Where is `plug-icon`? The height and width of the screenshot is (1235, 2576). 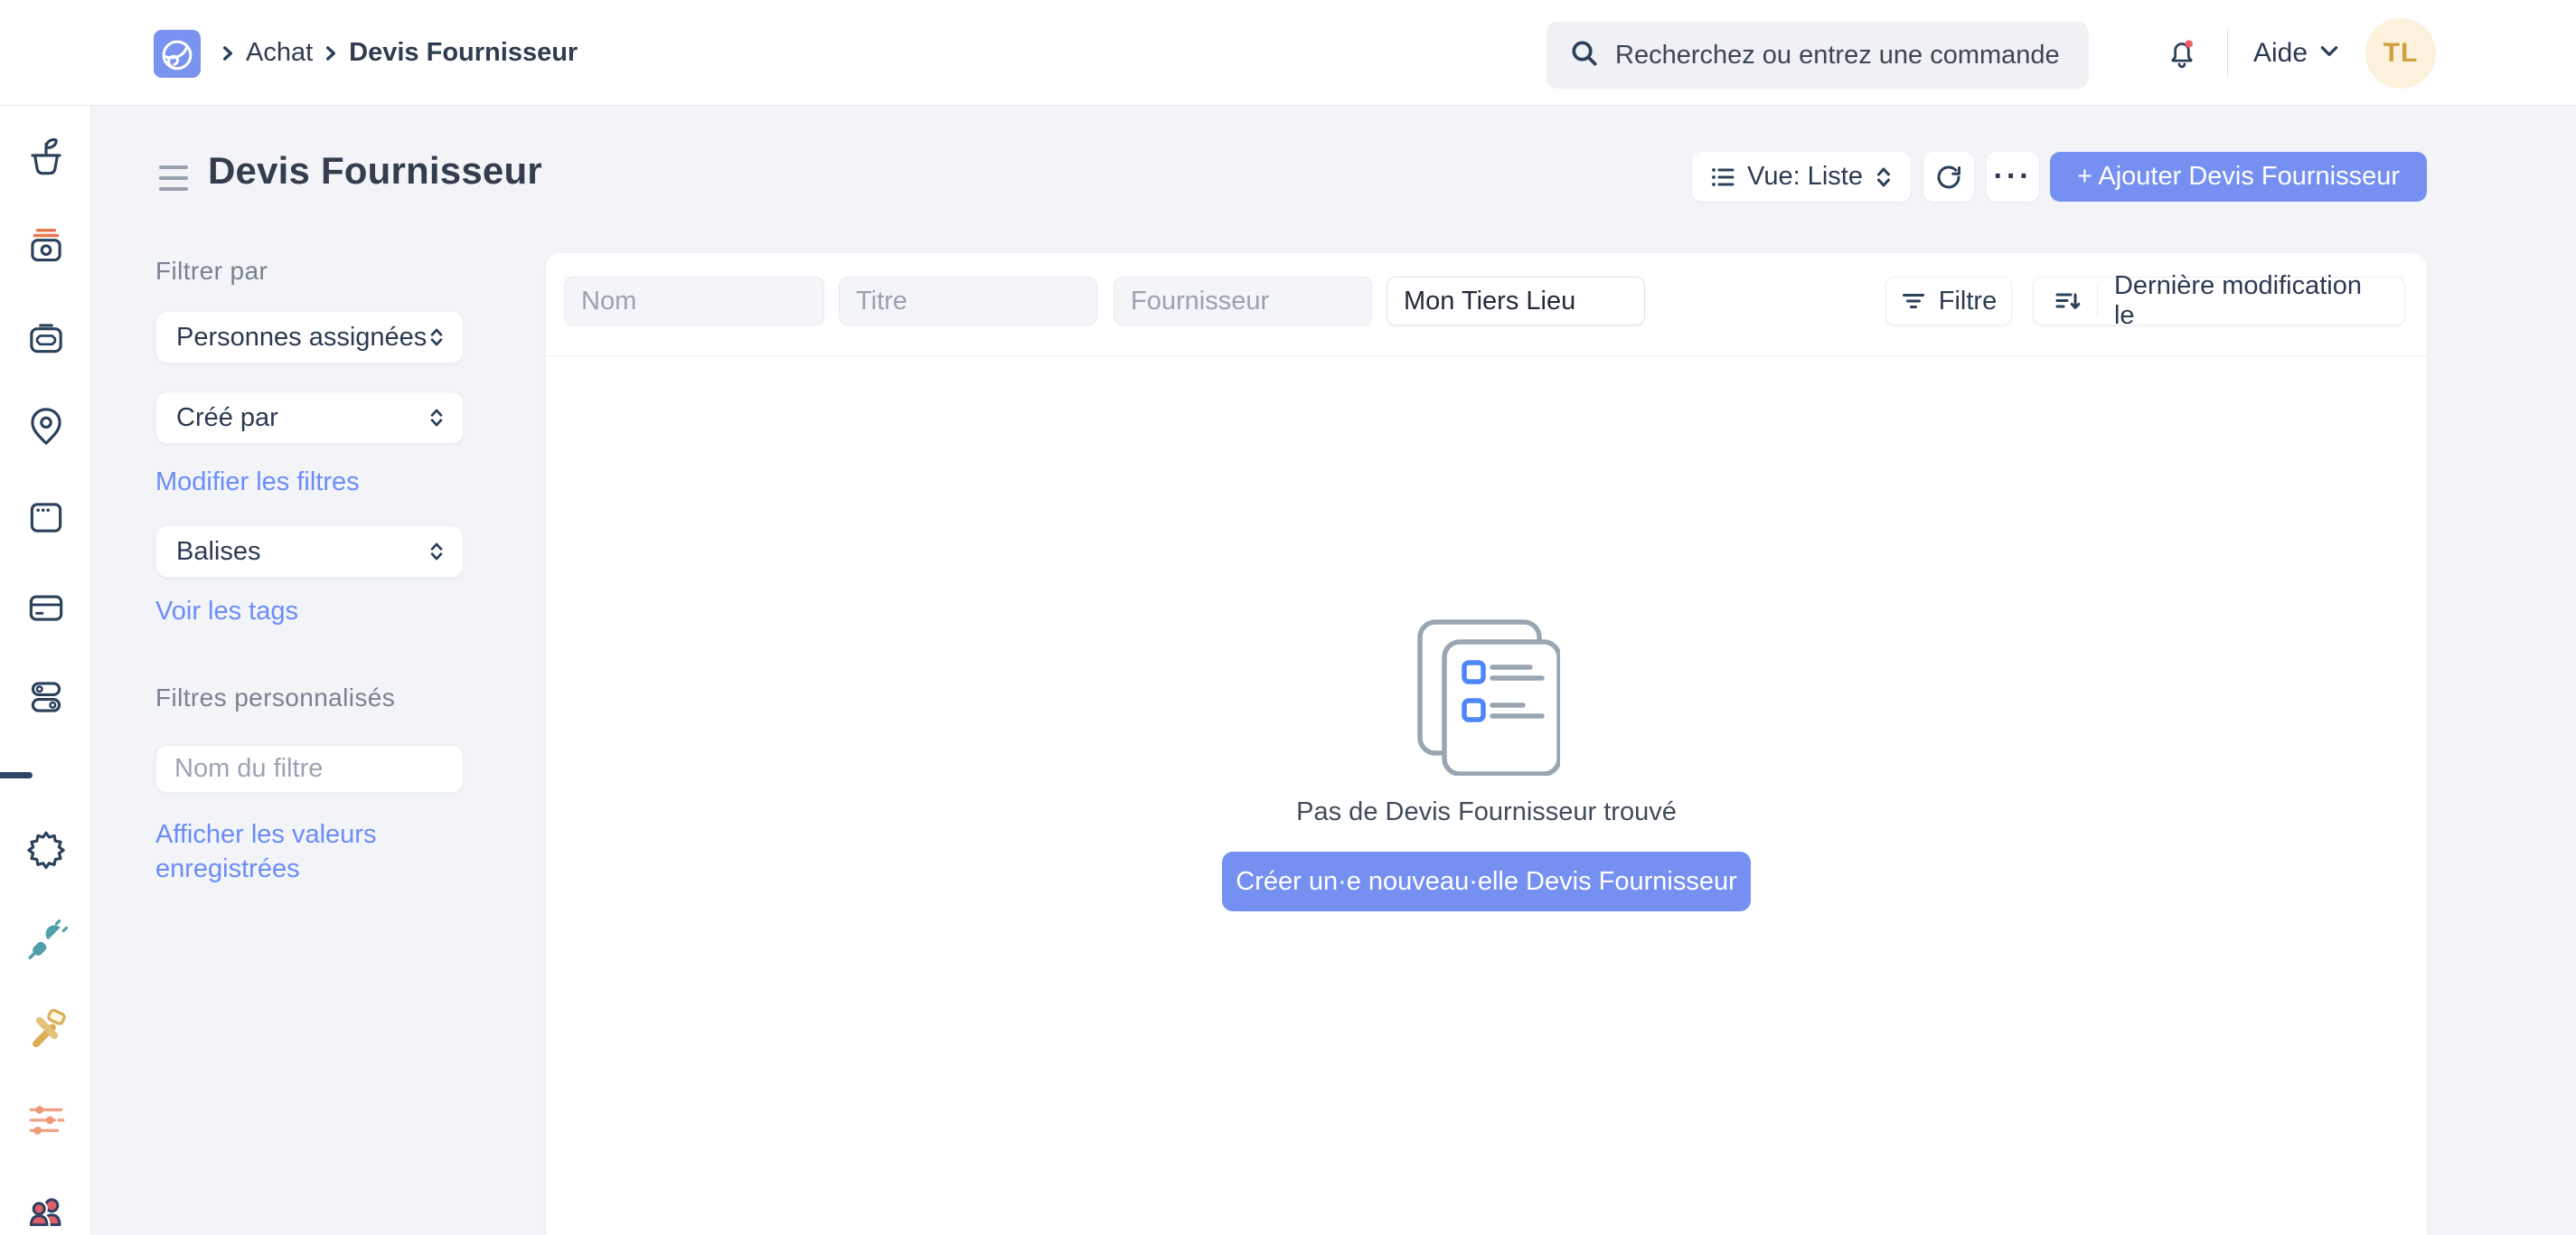
plug-icon is located at coordinates (46, 942).